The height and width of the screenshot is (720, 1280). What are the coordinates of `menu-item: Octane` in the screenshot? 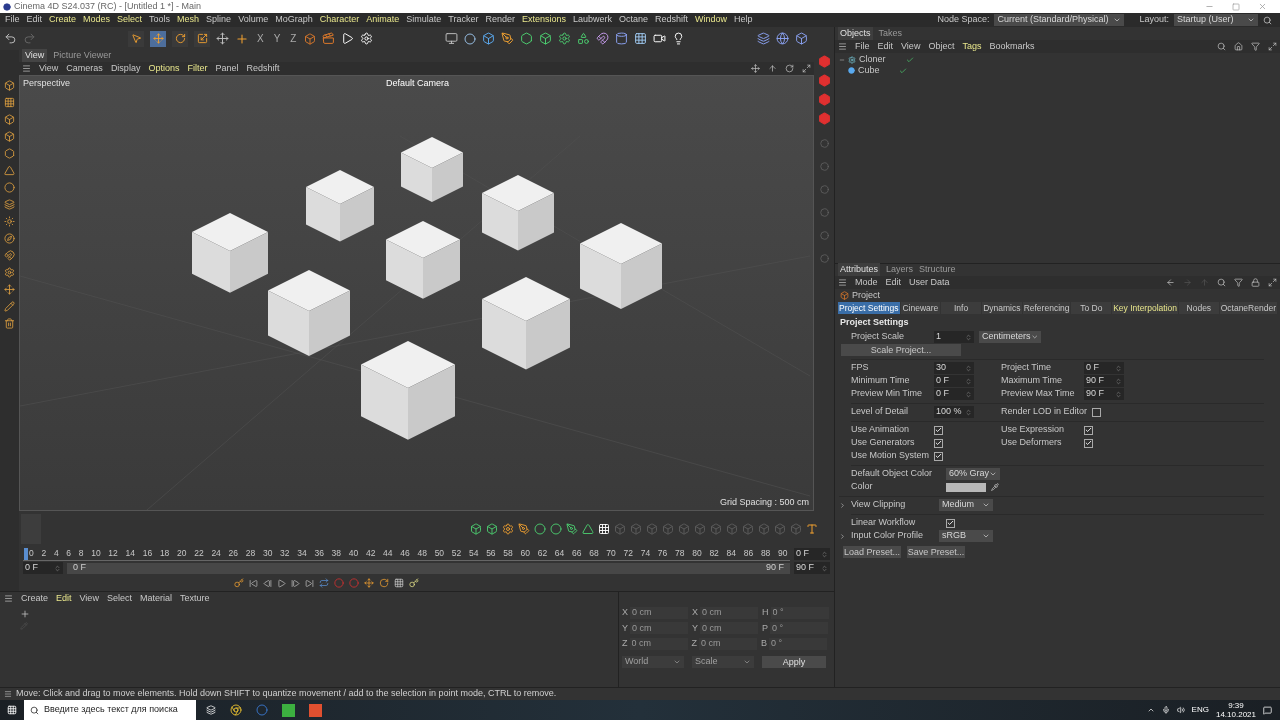 It's located at (634, 20).